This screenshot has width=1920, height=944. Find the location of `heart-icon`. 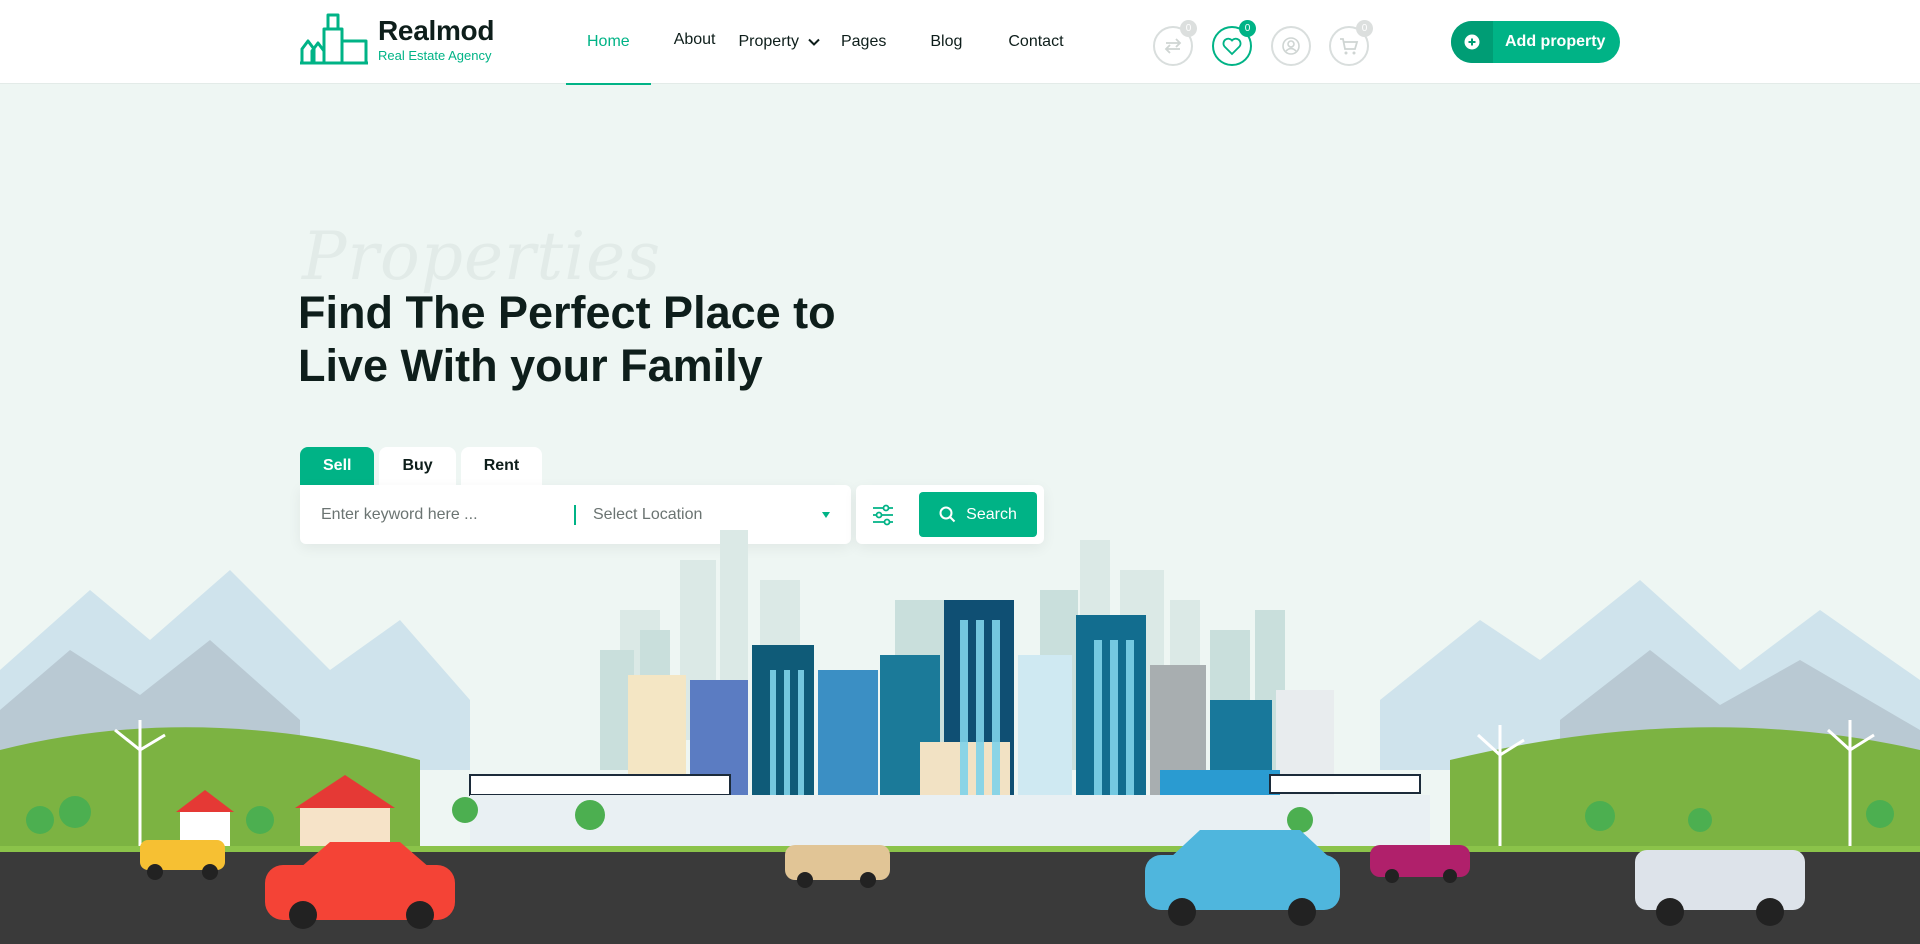

heart-icon is located at coordinates (1232, 46).